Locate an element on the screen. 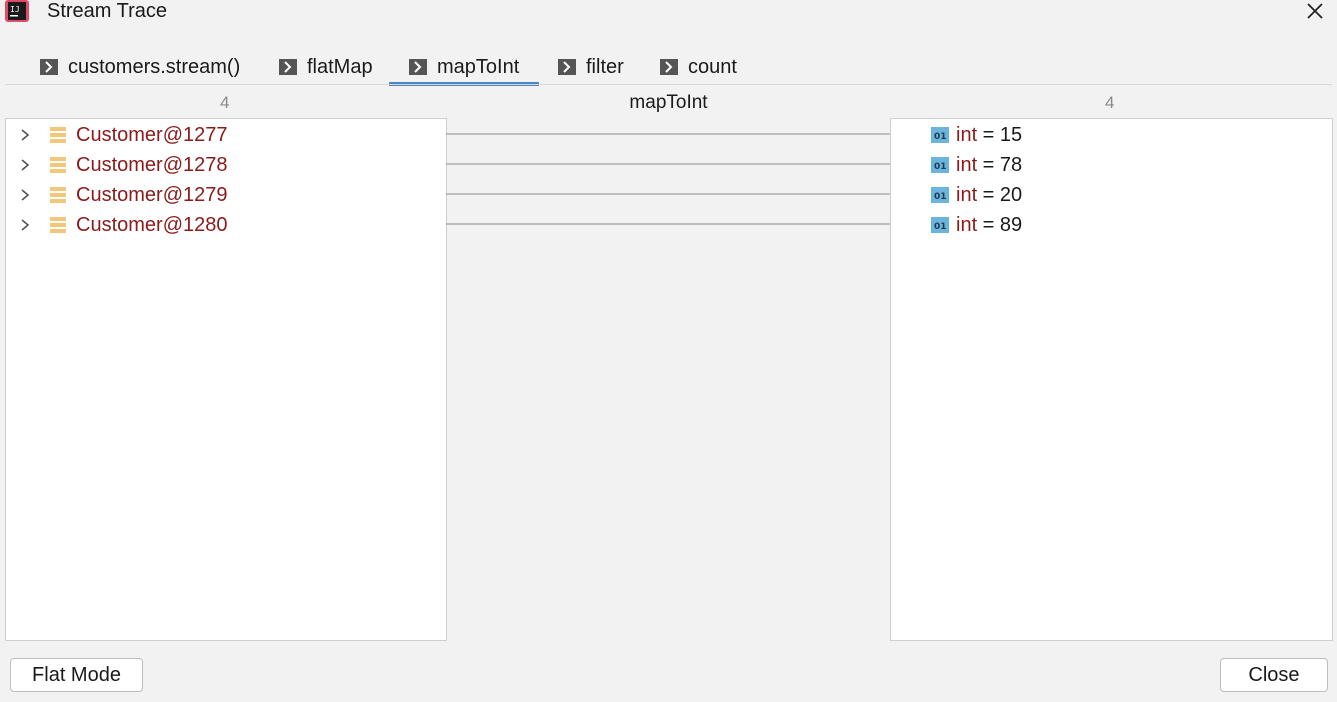 The width and height of the screenshot is (1337, 702). mapping-lines is located at coordinates (668, 179).